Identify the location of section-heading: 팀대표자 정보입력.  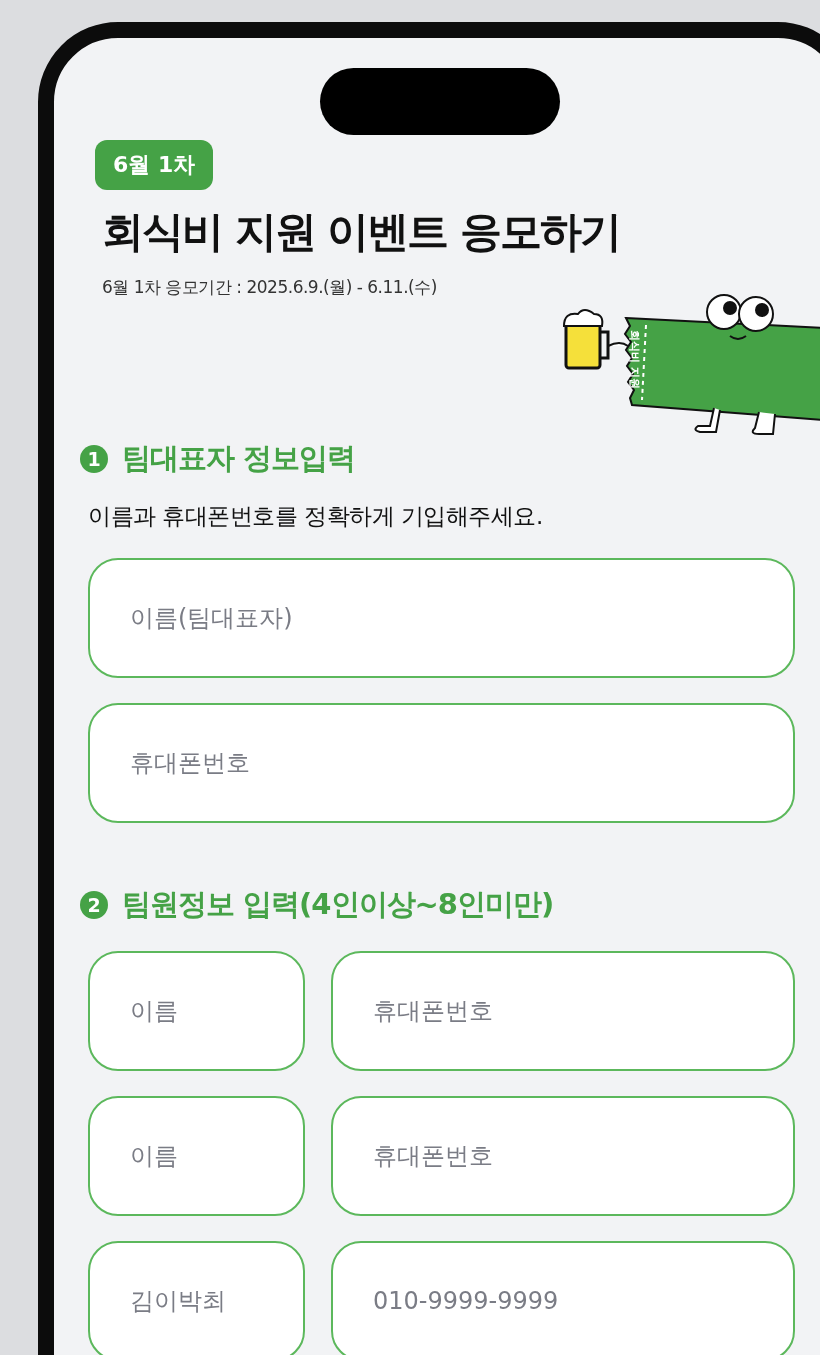
(239, 458).